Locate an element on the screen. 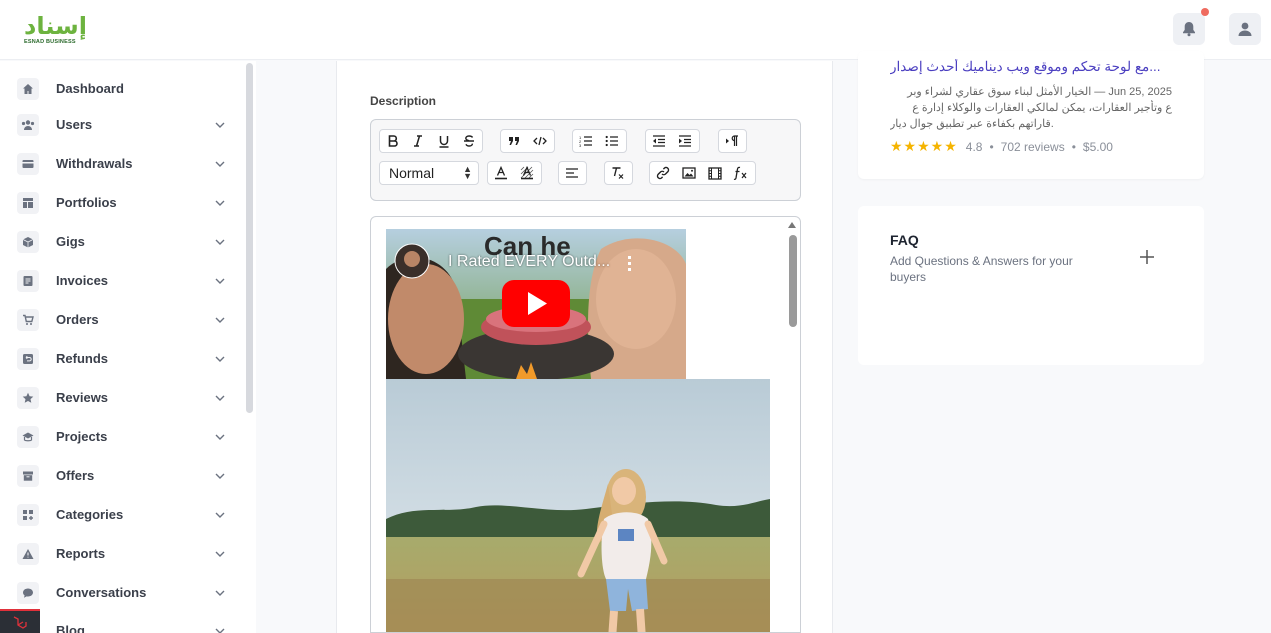 This screenshot has width=1271, height=633. sidebar-item-withdrawals: Withdrawals is located at coordinates (122, 163).